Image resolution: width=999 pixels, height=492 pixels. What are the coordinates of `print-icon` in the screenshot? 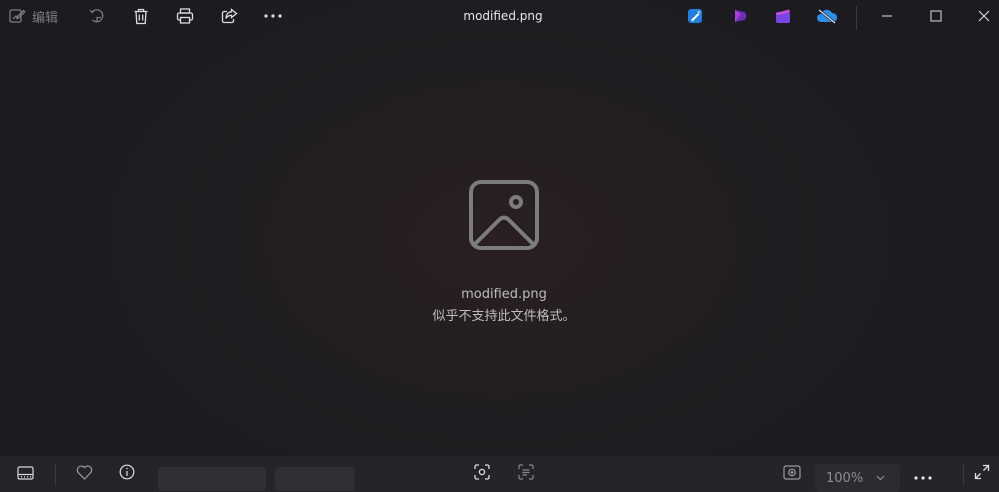 It's located at (185, 16).